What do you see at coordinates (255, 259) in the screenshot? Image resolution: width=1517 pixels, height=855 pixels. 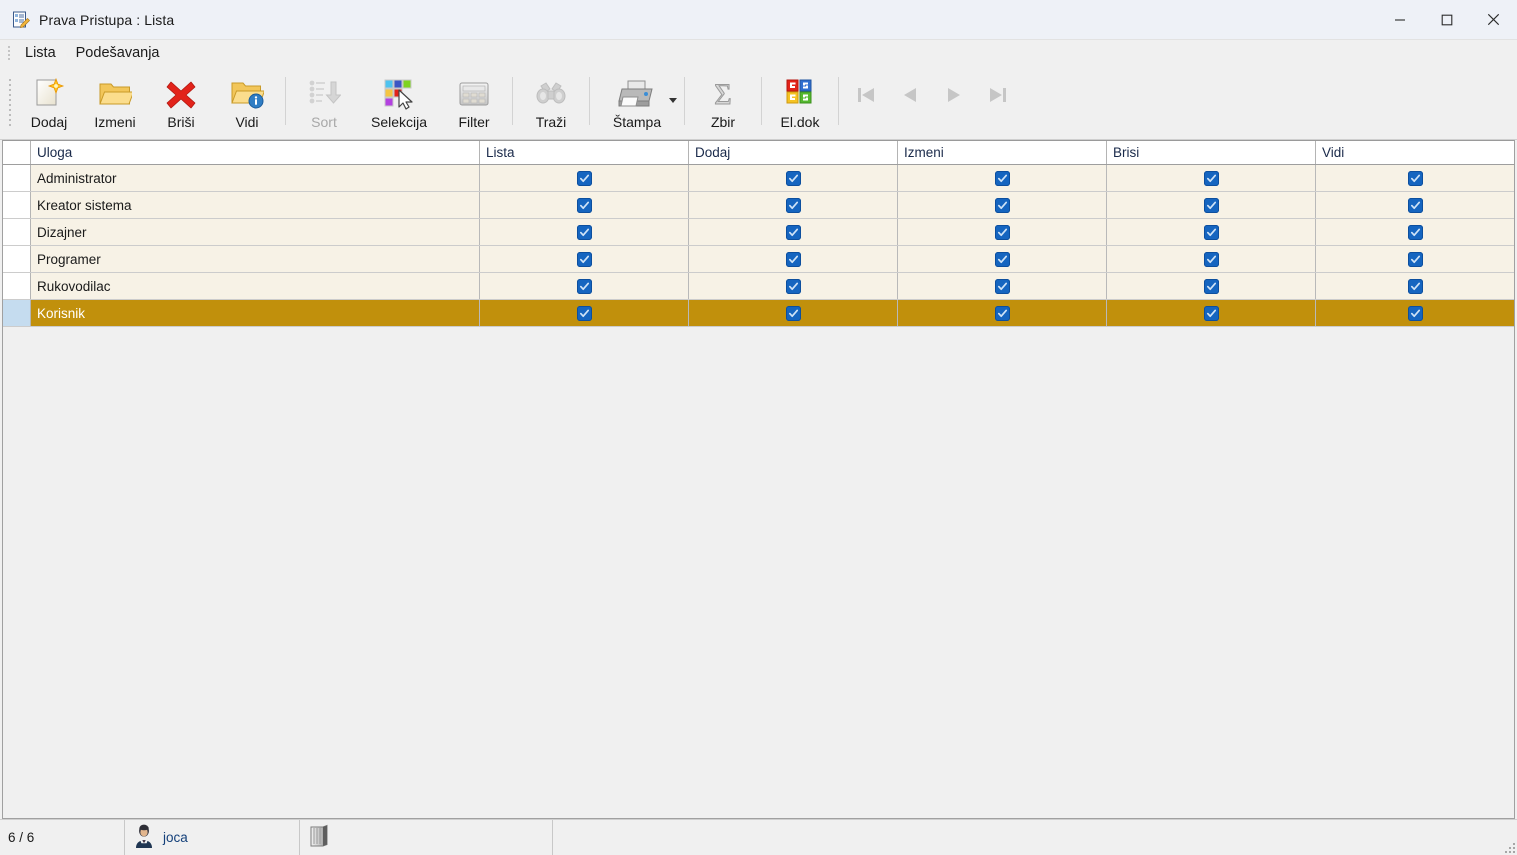 I see `cell-uloga: Programer` at bounding box center [255, 259].